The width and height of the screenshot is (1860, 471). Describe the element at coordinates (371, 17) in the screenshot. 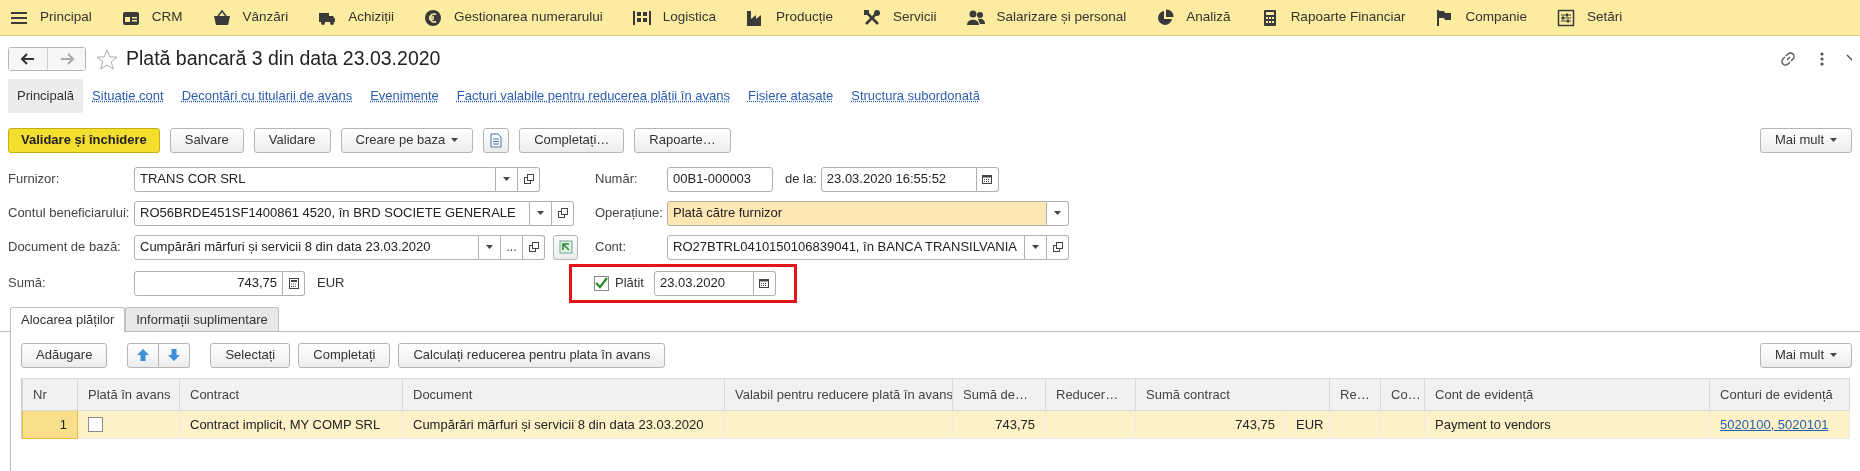

I see `menu-item: Achiziții` at that location.